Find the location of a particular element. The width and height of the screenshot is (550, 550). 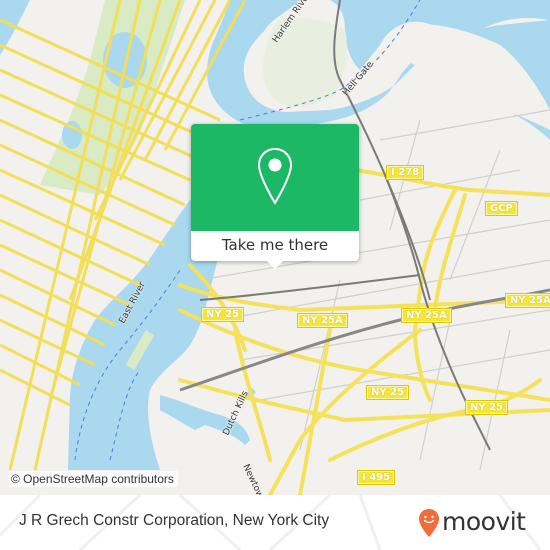

location-popup: Take me there is located at coordinates (275, 196).